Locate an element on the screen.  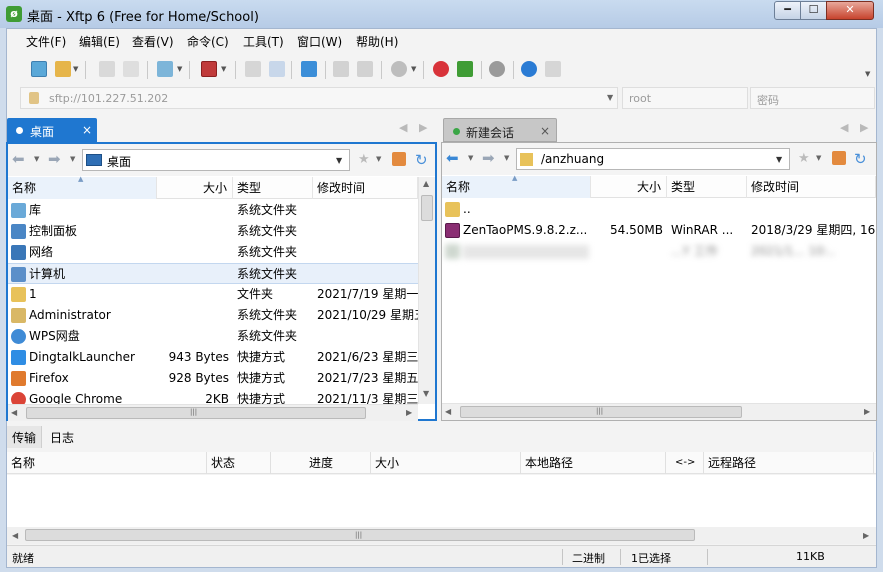
menu-command: 命令(C) is located at coordinates (208, 41).